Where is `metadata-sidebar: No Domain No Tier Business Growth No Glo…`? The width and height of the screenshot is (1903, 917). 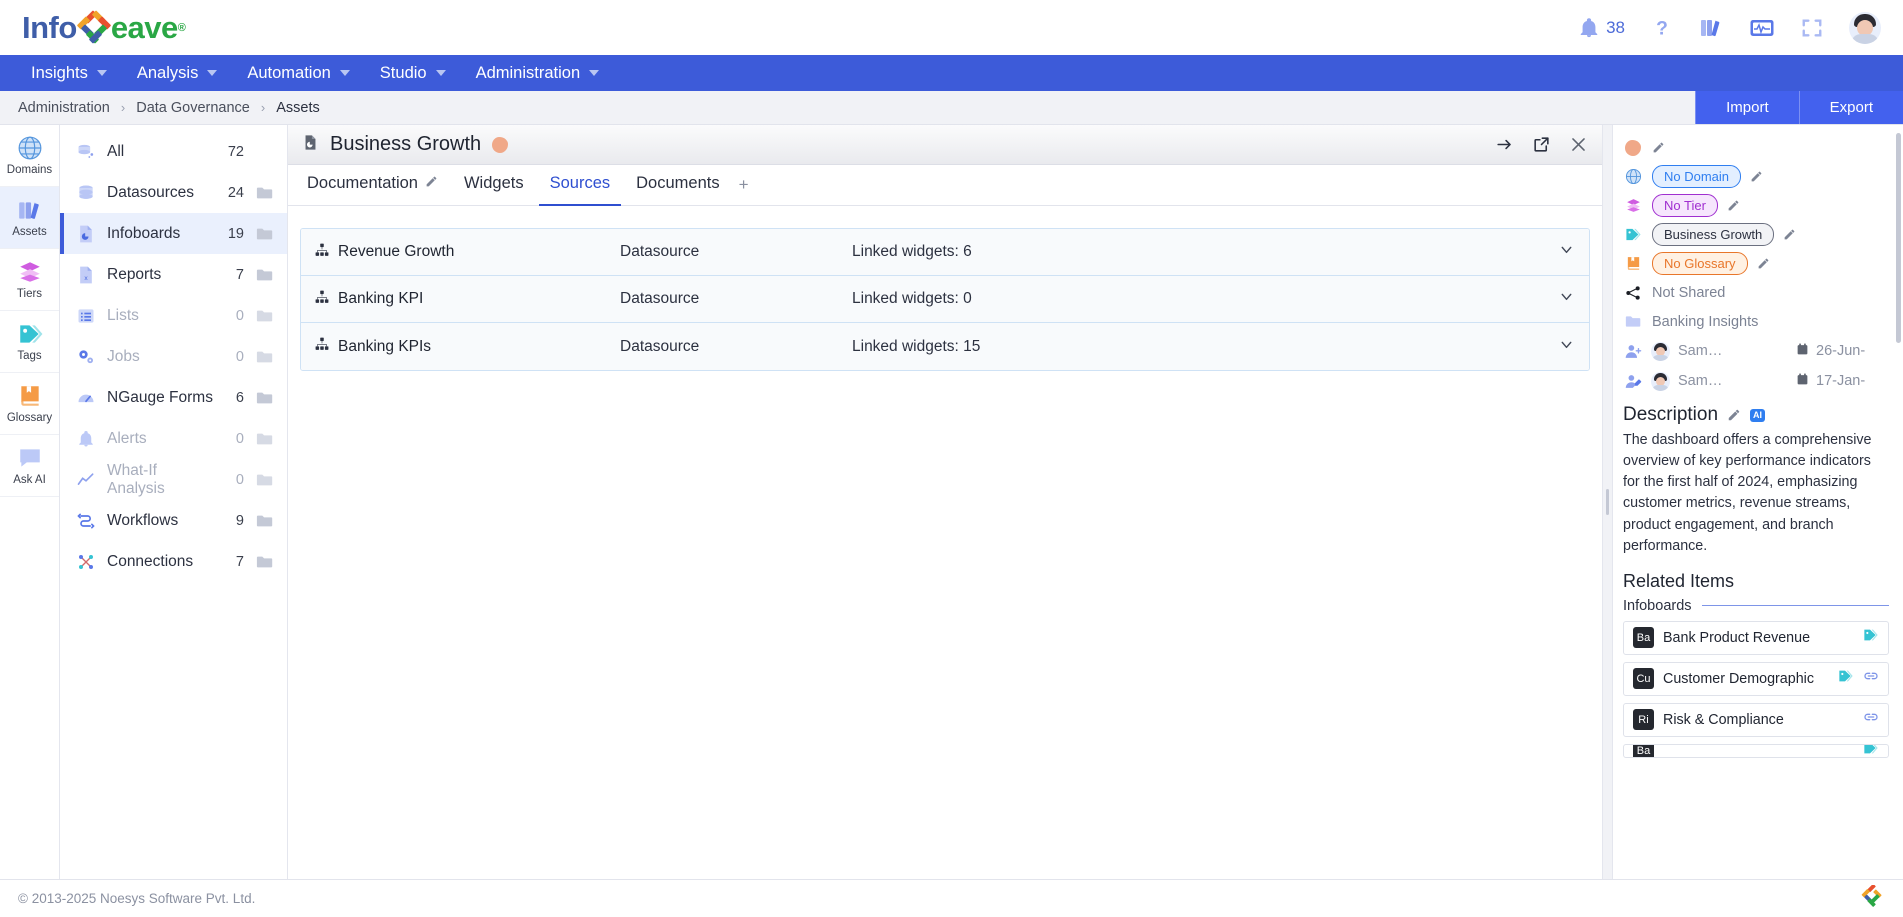 metadata-sidebar: No Domain No Tier Business Growth No Glo… is located at coordinates (1753, 502).